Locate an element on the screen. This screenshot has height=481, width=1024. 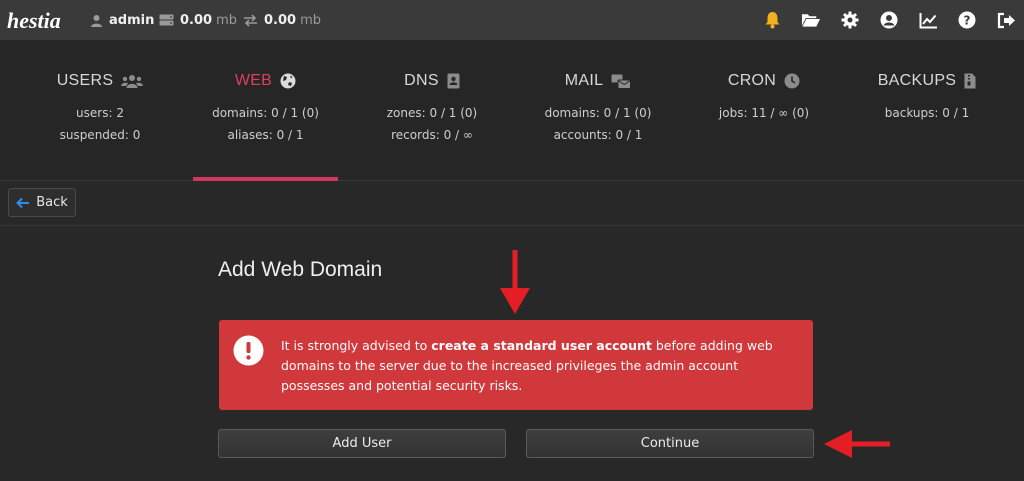
address-book-icon is located at coordinates (453, 81).